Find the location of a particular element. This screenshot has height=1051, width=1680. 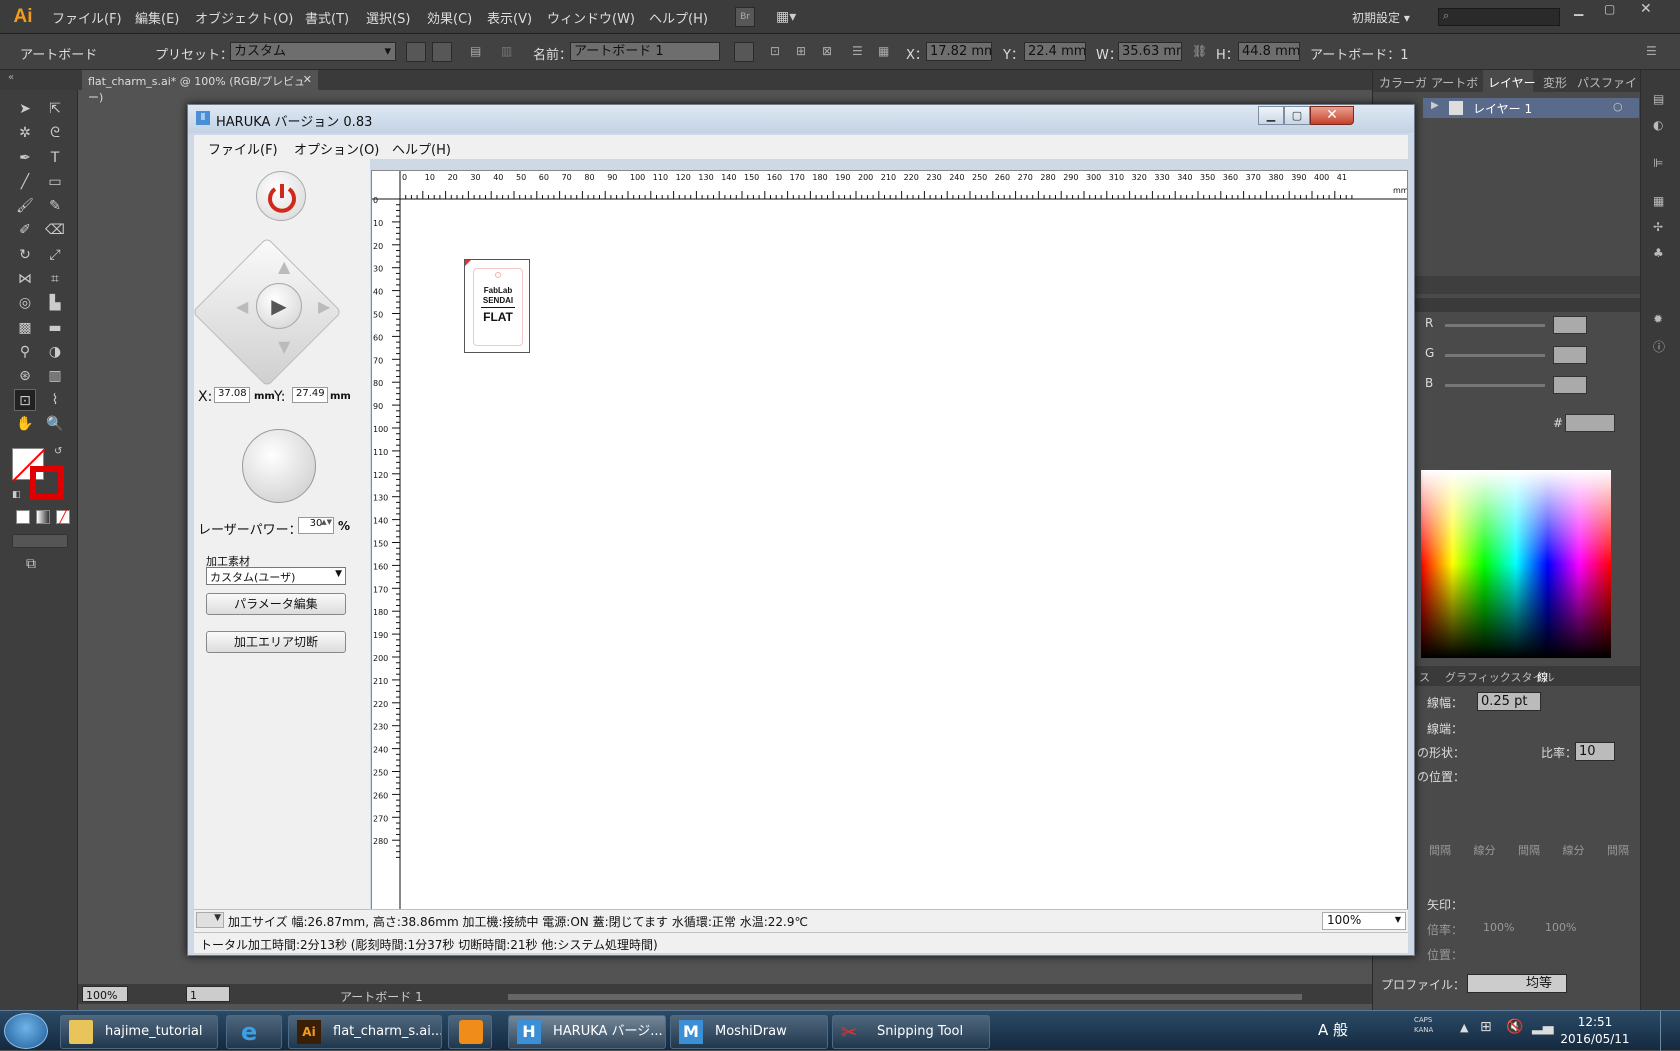

color-spectrum is located at coordinates (1516, 564).